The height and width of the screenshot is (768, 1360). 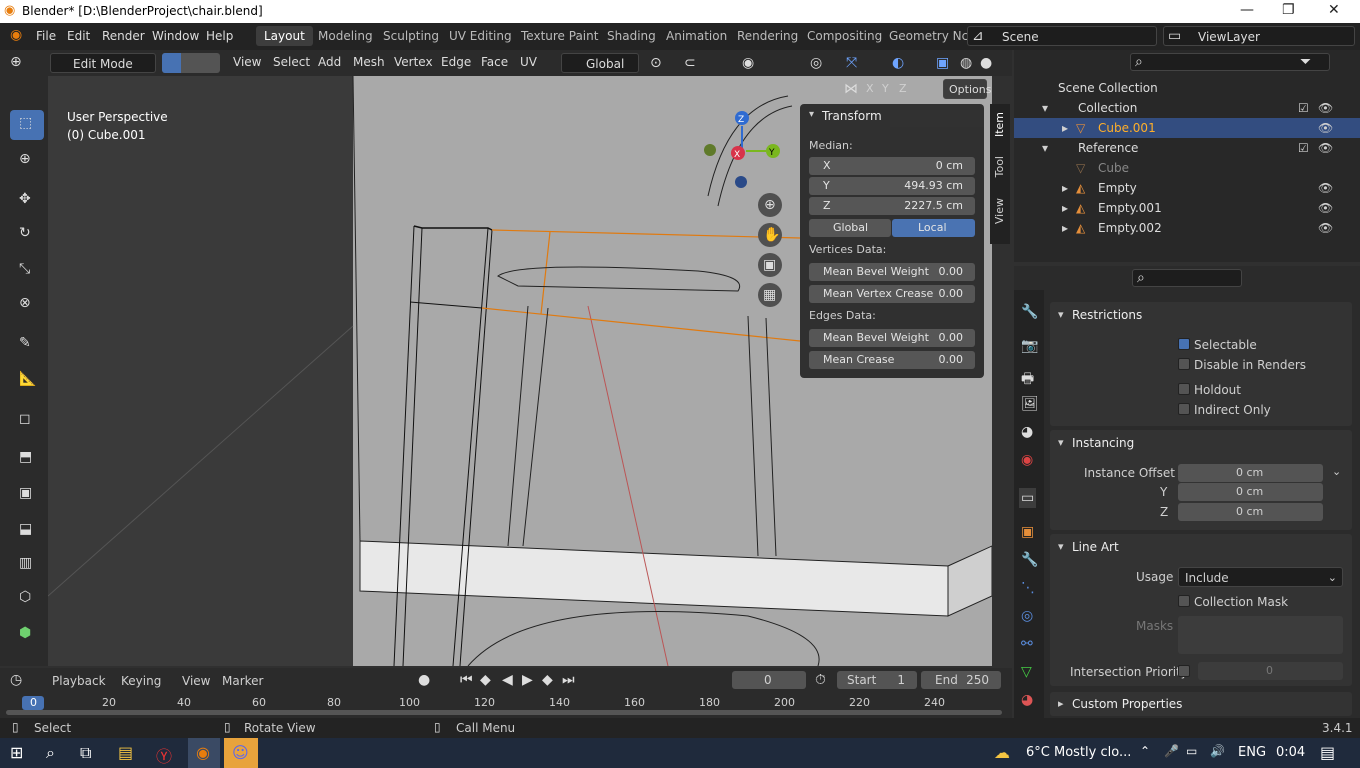 What do you see at coordinates (1187, 188) in the screenshot?
I see `outliner-row-empty: ▸ ◭ Empty 👁` at bounding box center [1187, 188].